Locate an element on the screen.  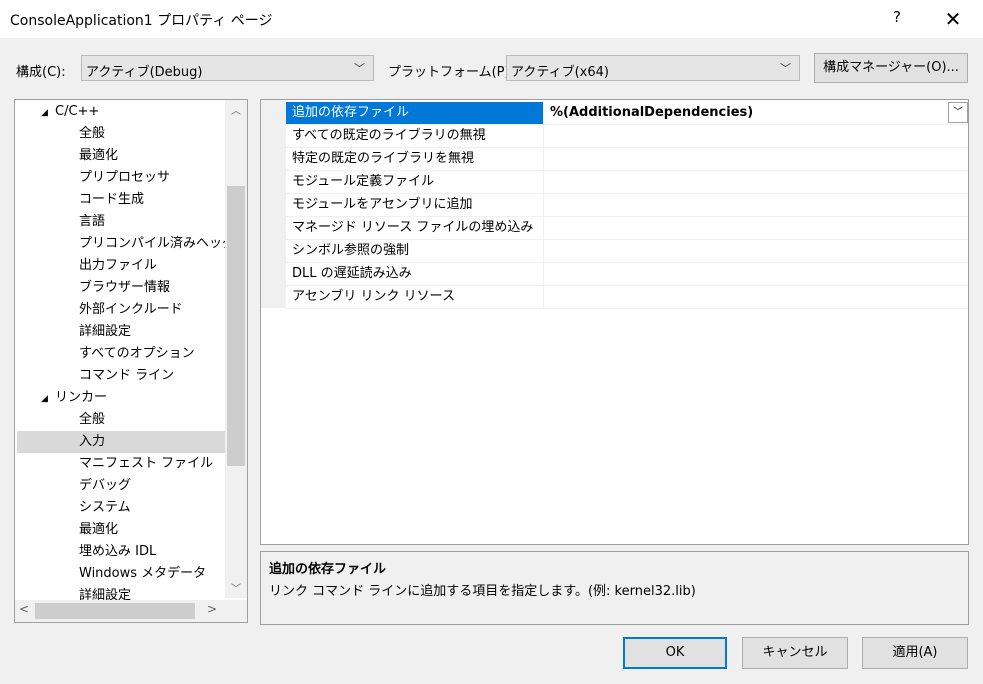
config-select: アクティブ(Debug) ﹀ is located at coordinates (227, 68).